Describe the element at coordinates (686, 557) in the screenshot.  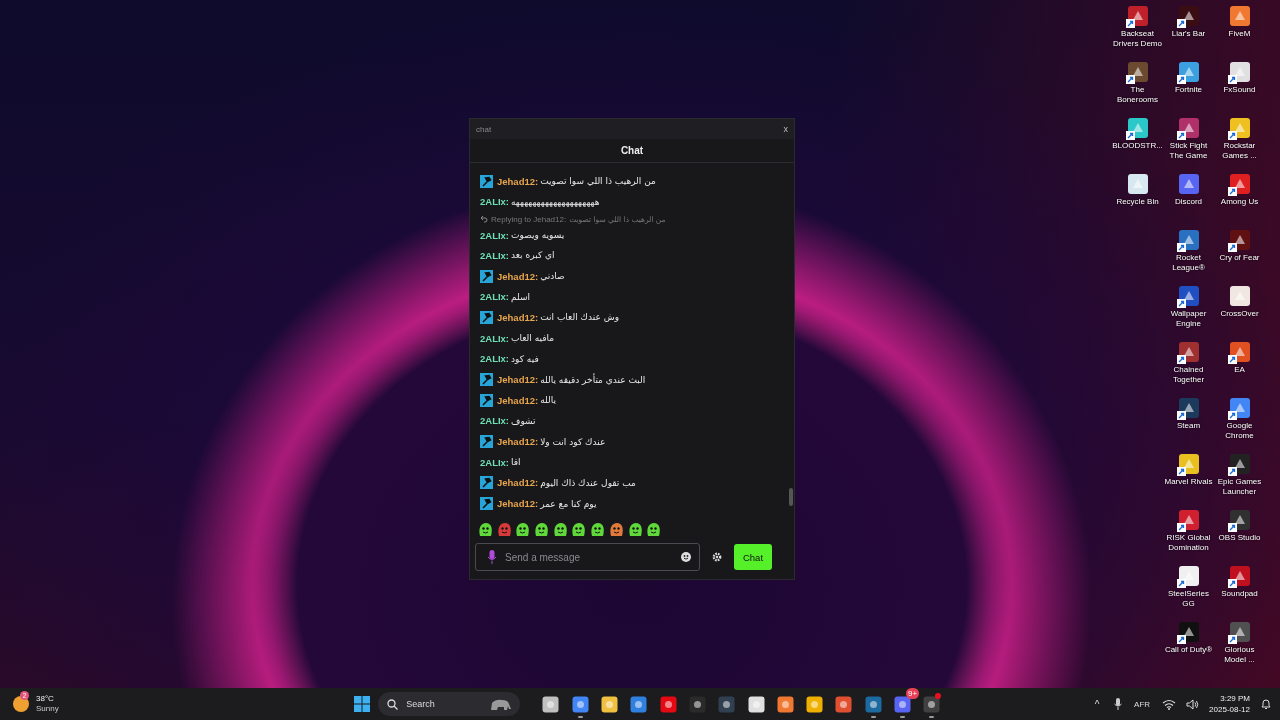
I see `emoji-icon` at that location.